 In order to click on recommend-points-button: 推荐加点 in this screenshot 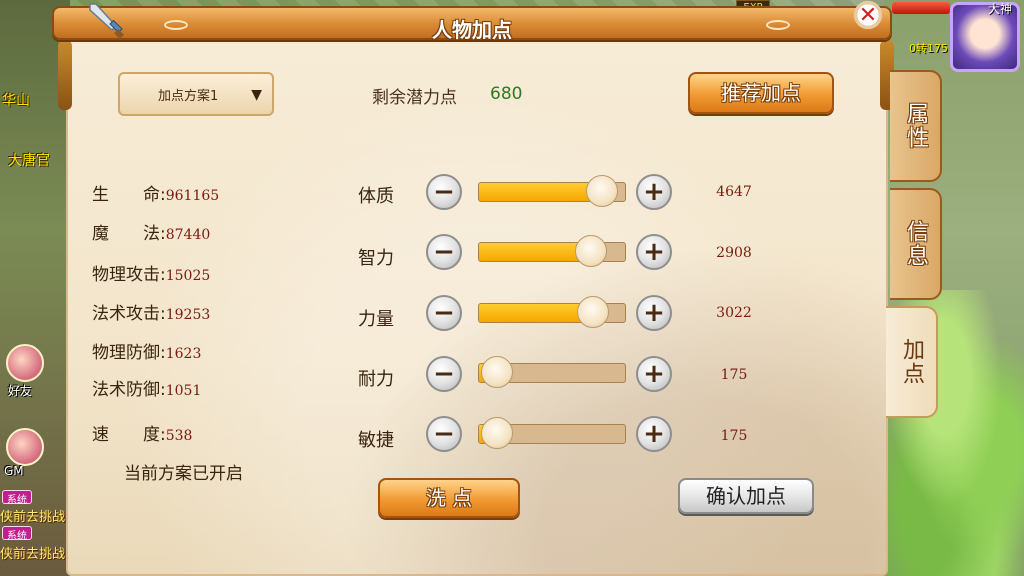, I will do `click(761, 93)`.